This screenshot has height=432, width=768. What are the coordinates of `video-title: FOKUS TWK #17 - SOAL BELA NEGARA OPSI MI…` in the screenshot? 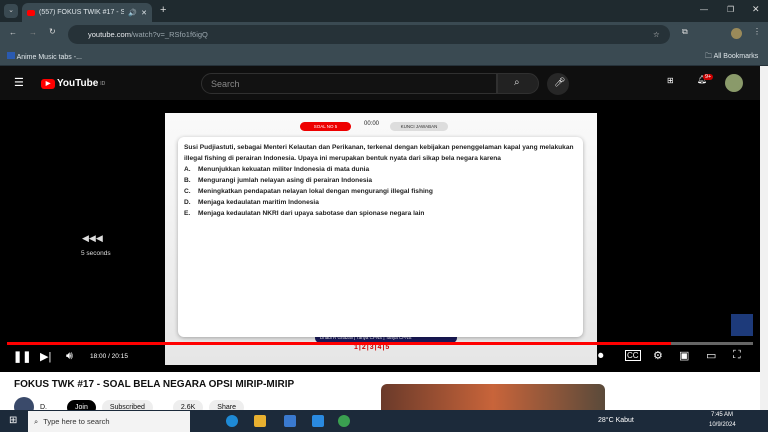 It's located at (154, 384).